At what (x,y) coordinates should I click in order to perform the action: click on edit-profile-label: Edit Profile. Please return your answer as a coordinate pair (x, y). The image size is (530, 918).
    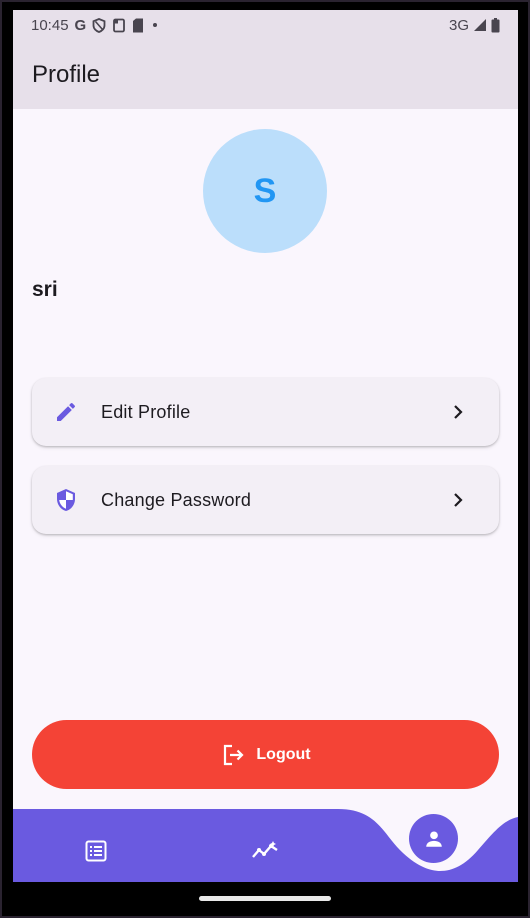
    Looking at the image, I should click on (146, 411).